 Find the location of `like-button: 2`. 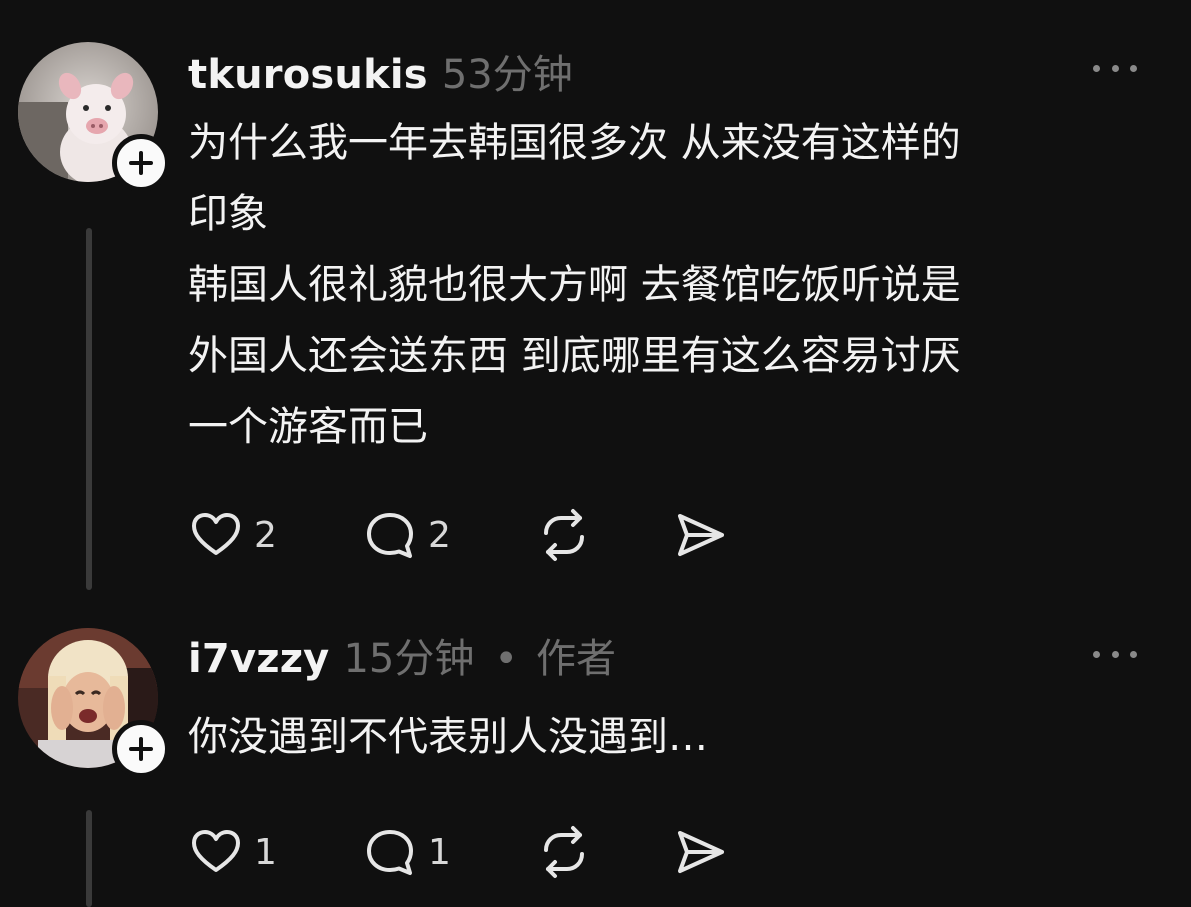

like-button: 2 is located at coordinates (275, 535).